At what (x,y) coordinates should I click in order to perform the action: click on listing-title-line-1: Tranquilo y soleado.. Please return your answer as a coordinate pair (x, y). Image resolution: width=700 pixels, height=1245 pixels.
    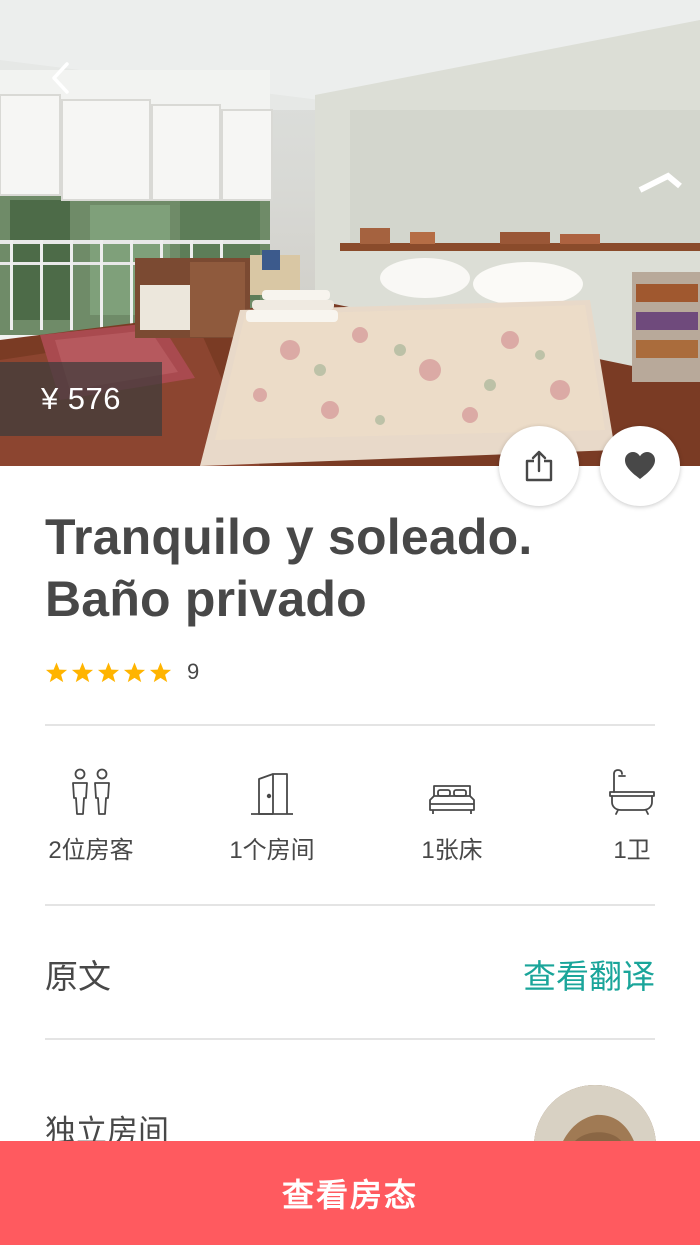
    Looking at the image, I should click on (289, 537).